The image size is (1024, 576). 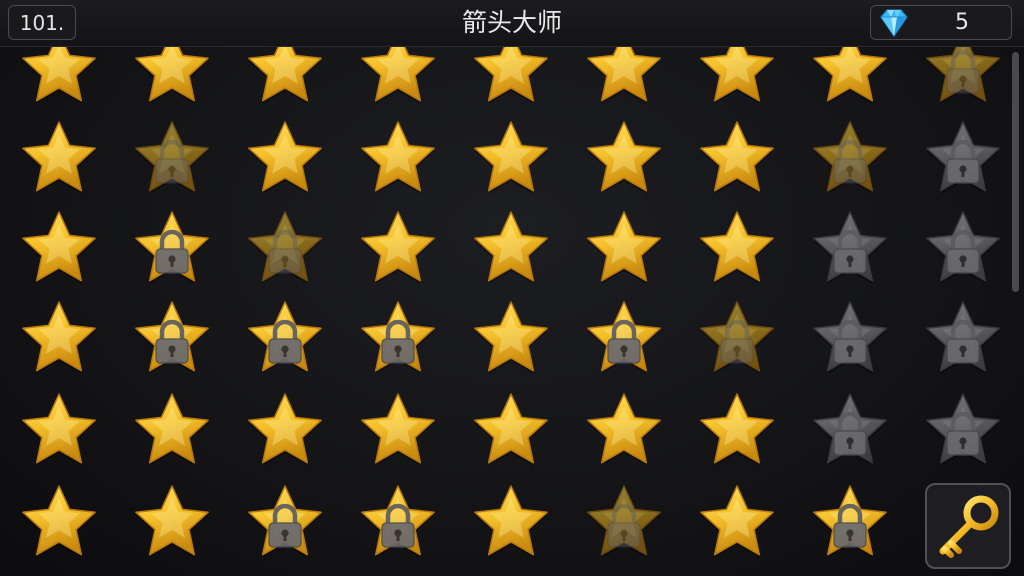 I want to click on scrollbar-thumb, so click(x=1015, y=172).